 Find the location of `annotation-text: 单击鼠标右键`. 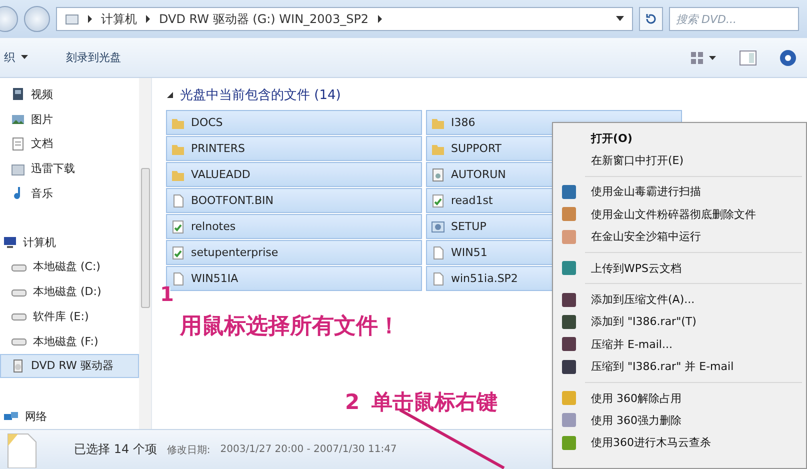

annotation-text: 单击鼠标右键 is located at coordinates (435, 402).